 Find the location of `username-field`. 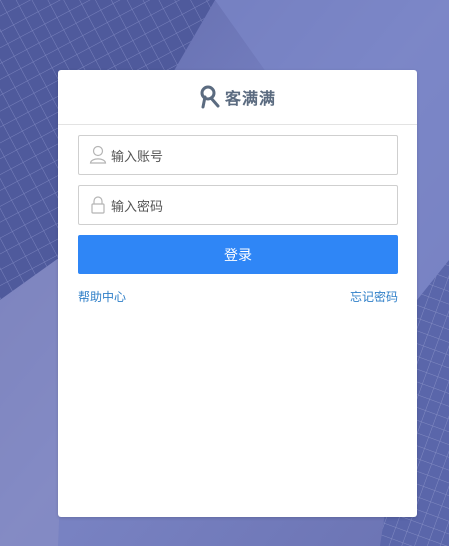

username-field is located at coordinates (238, 155).